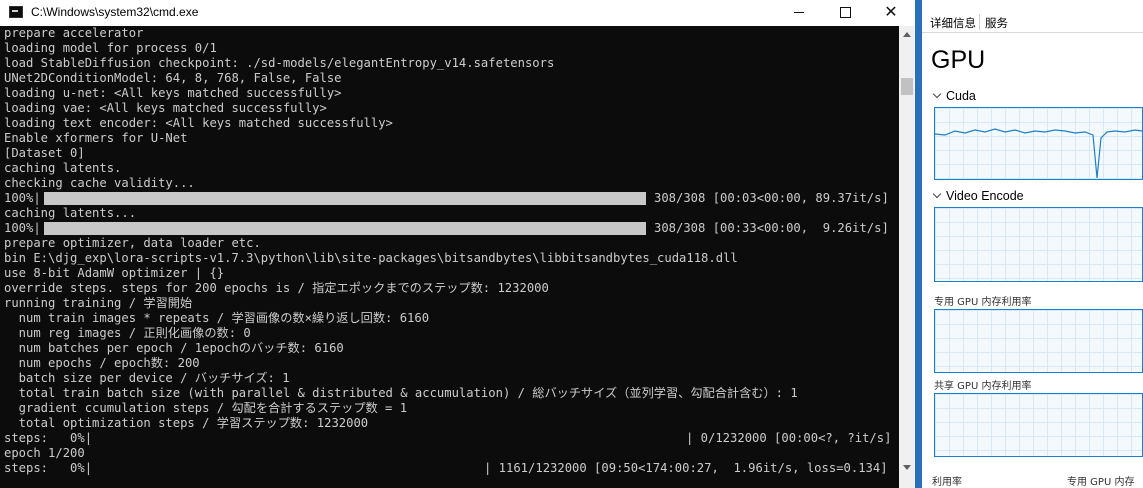  I want to click on maximize-button, so click(845, 13).